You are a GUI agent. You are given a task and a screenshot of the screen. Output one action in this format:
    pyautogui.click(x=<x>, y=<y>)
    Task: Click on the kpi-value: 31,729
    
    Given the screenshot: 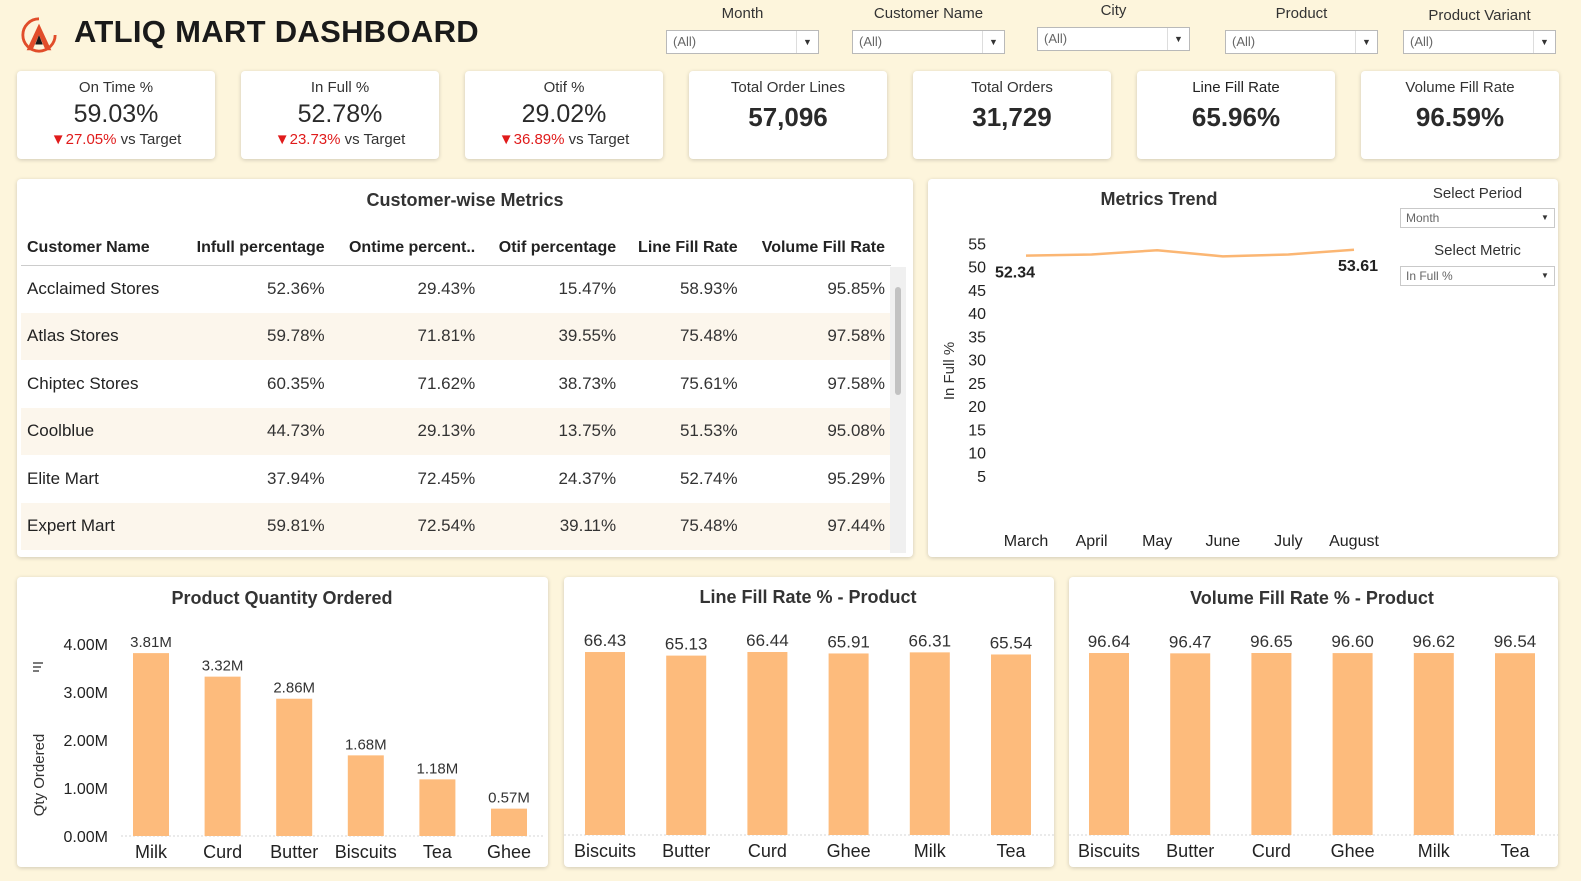 What is the action you would take?
    pyautogui.click(x=1012, y=117)
    